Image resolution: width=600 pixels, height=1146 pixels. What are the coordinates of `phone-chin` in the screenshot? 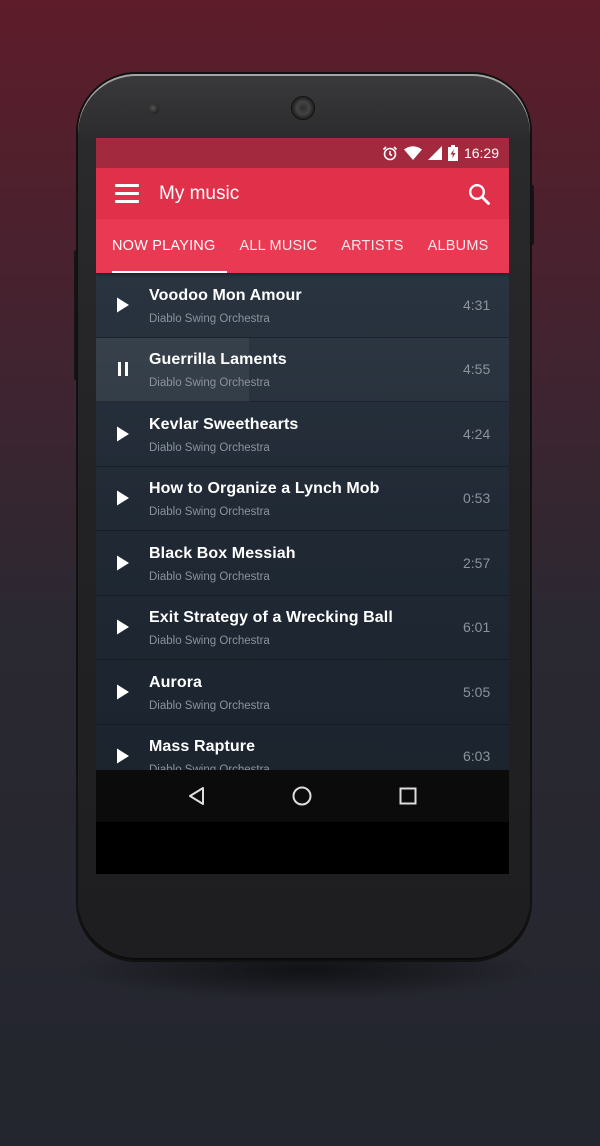 It's located at (302, 848).